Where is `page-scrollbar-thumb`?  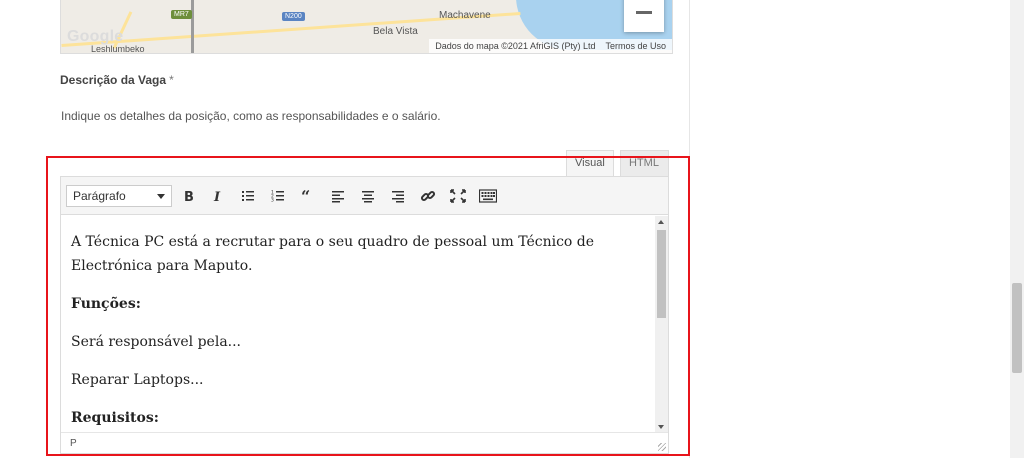 page-scrollbar-thumb is located at coordinates (1017, 328).